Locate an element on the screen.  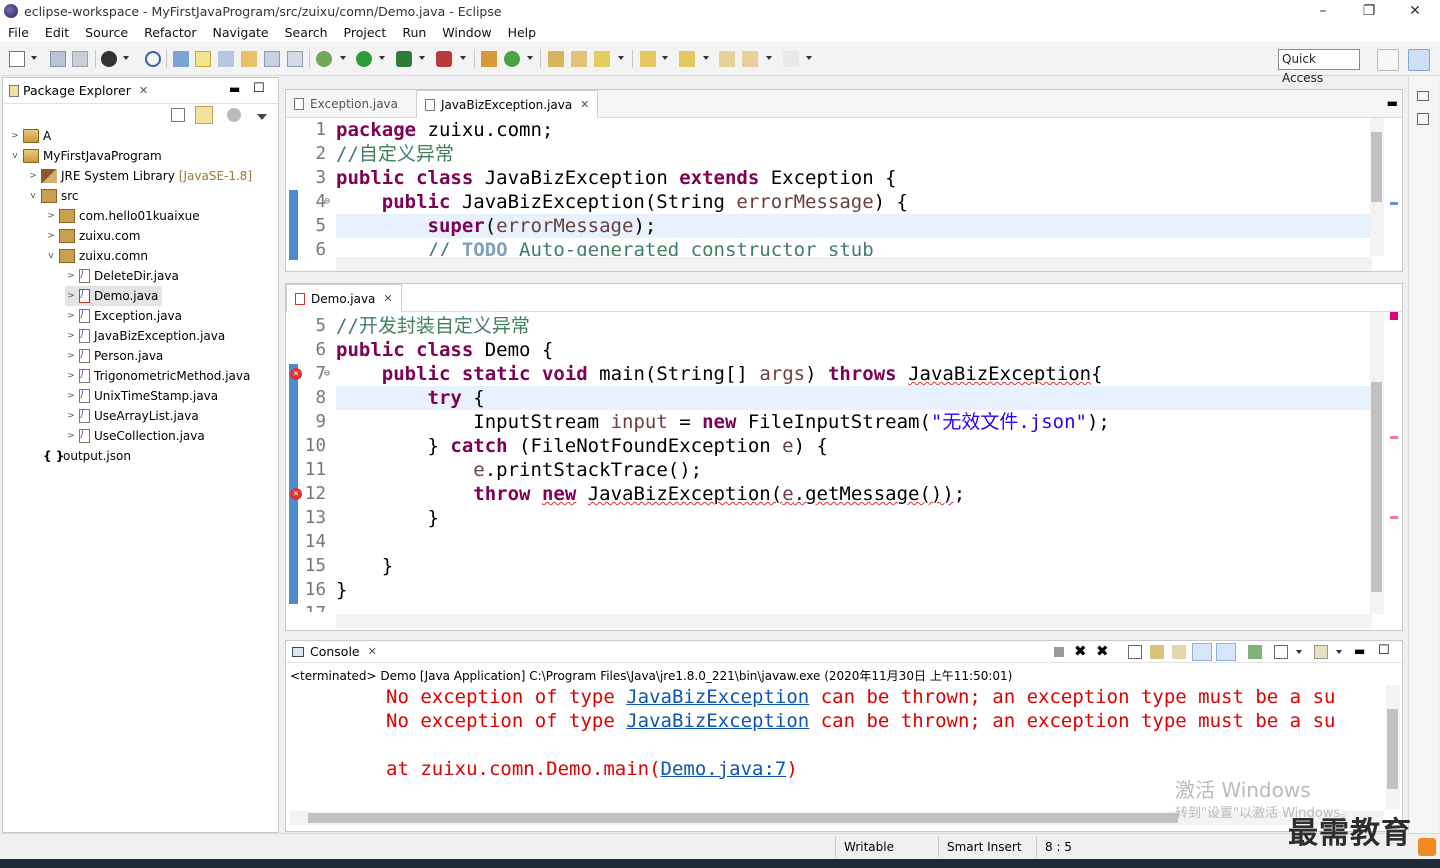
display-console-icon is located at coordinates (1281, 652).